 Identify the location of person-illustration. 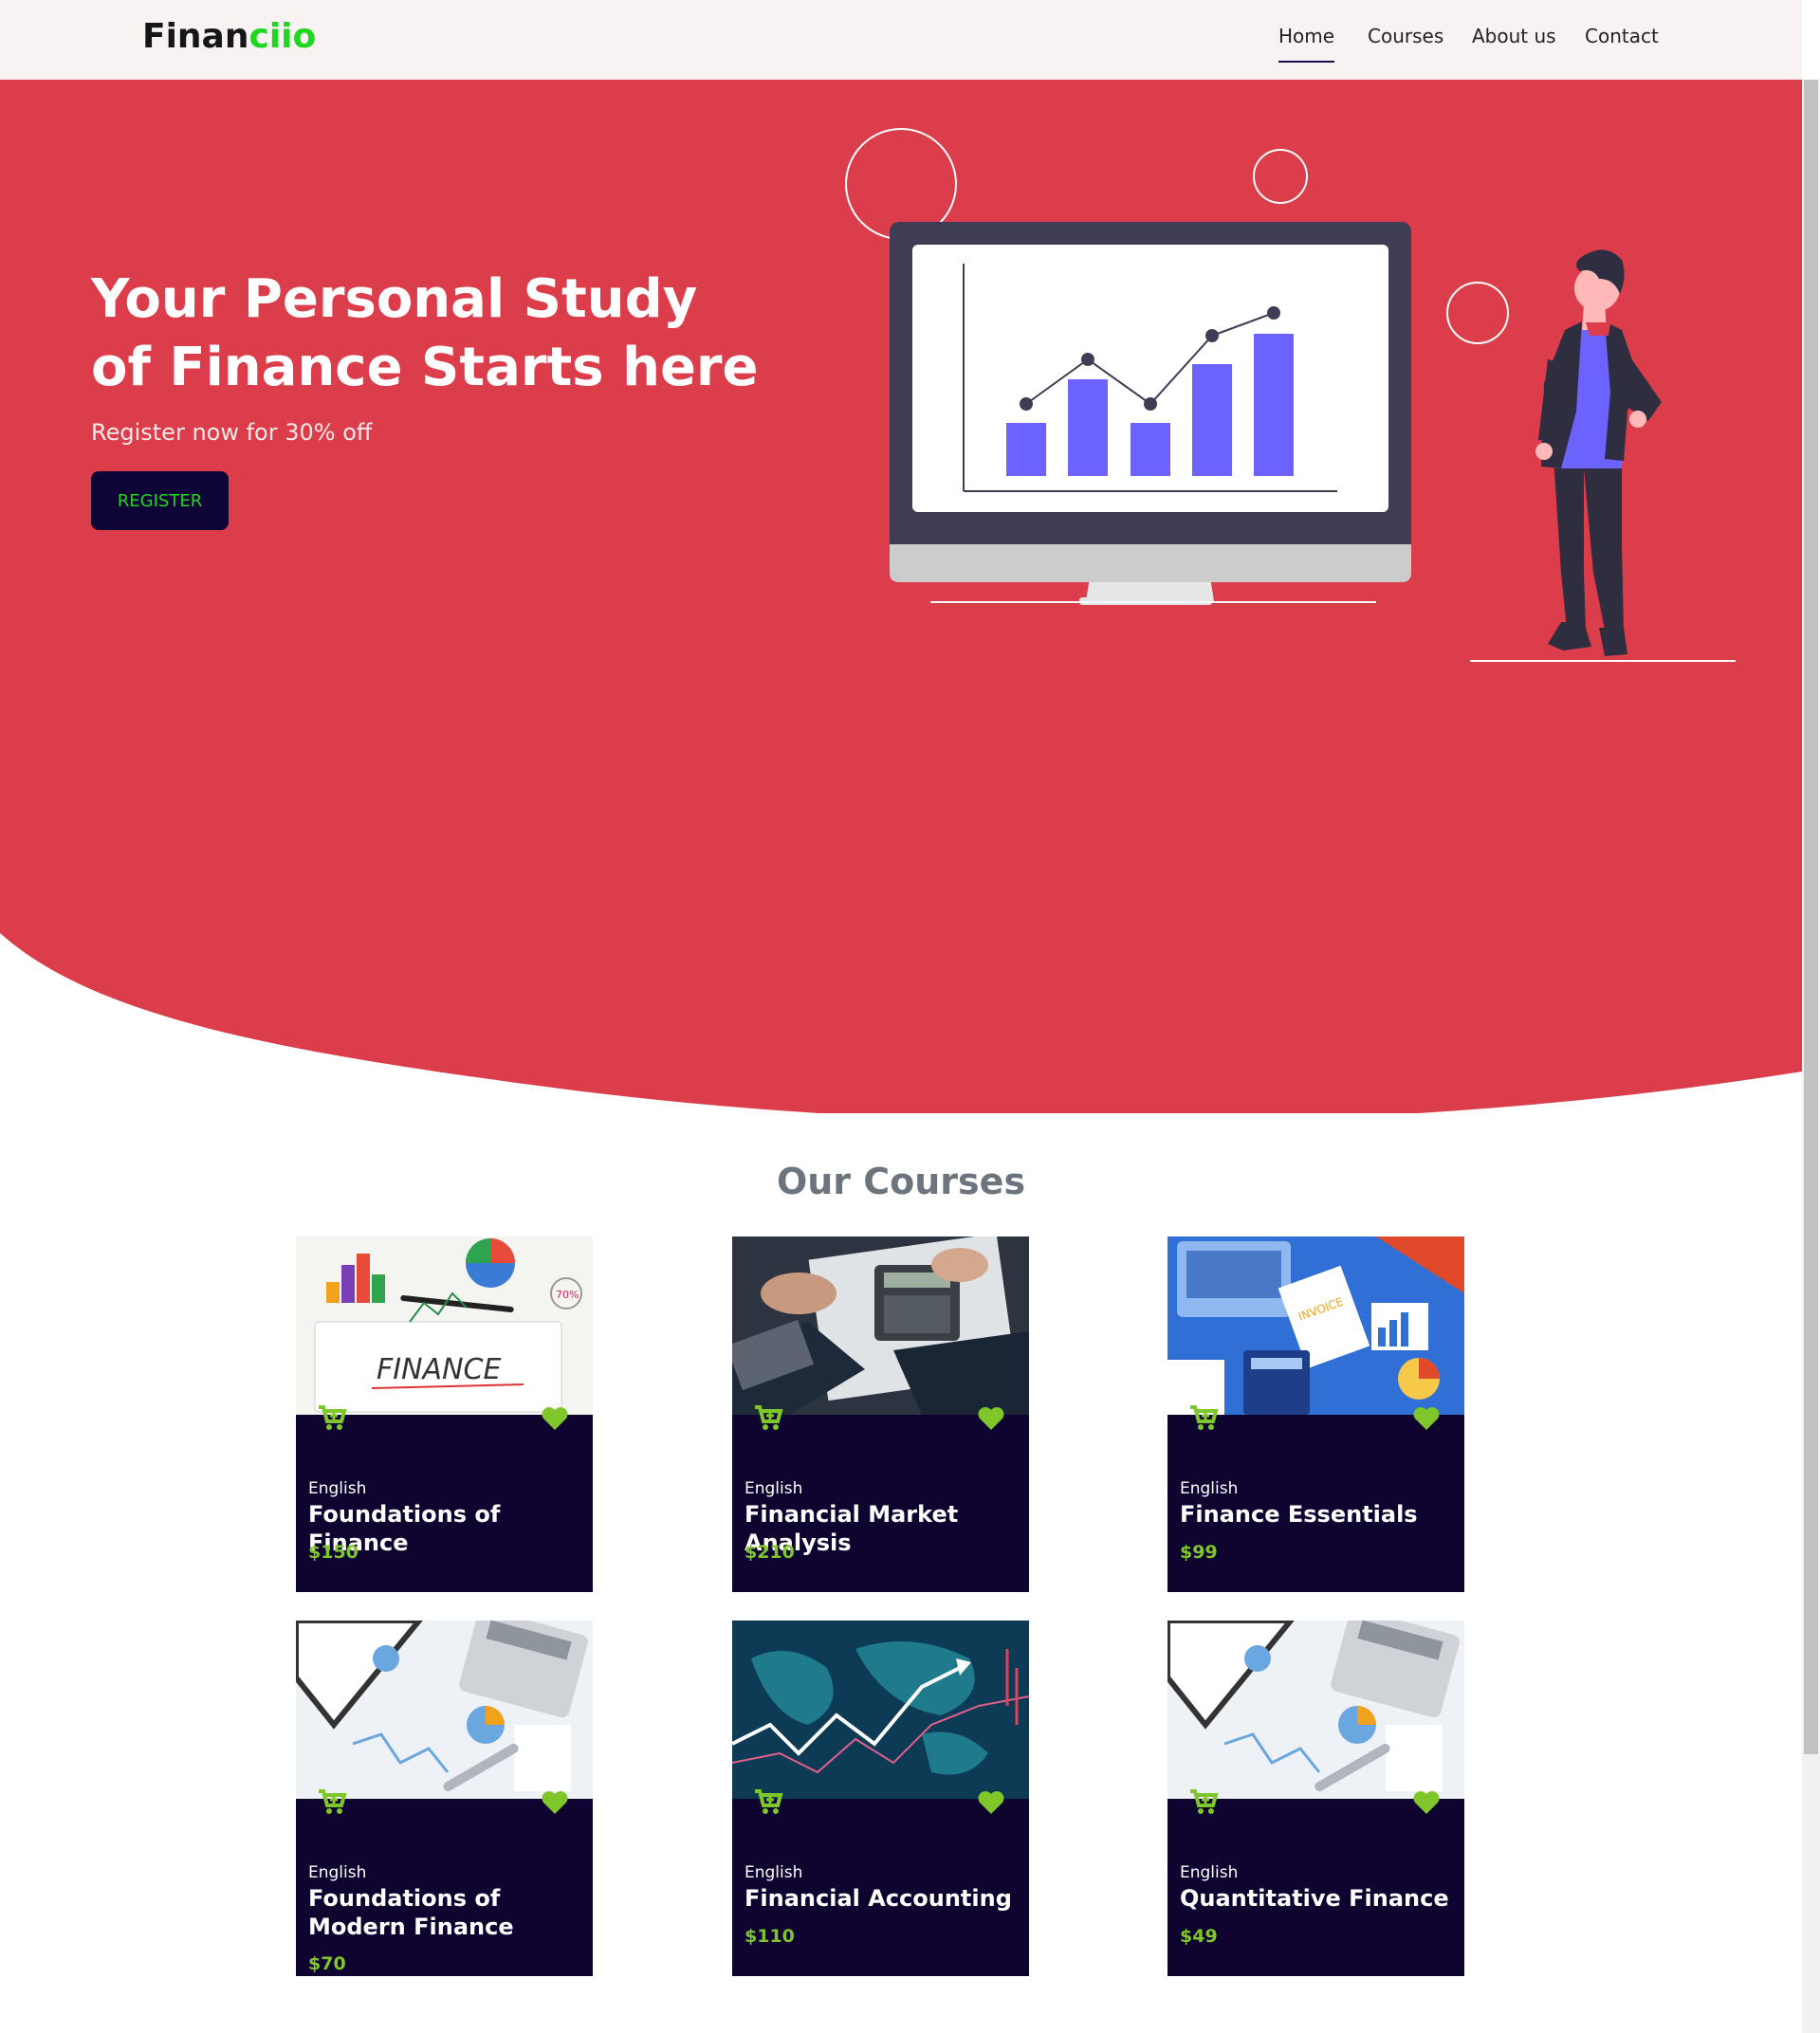
(1603, 456).